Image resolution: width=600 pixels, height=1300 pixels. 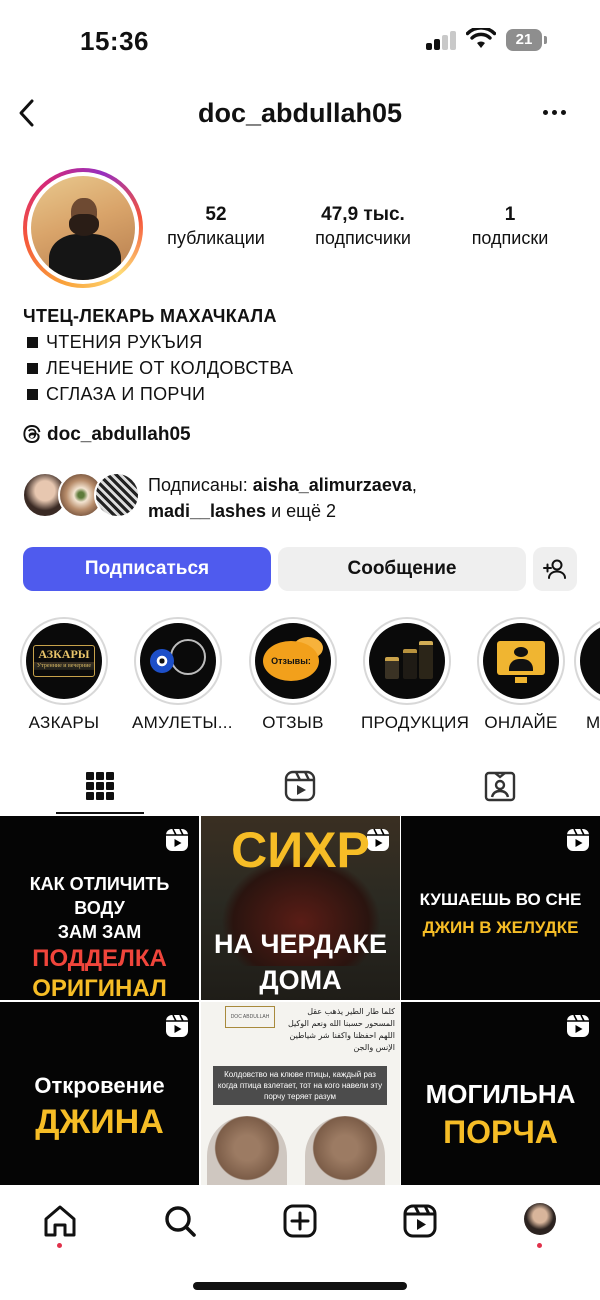 I want to click on tab-reels, so click(x=300, y=788).